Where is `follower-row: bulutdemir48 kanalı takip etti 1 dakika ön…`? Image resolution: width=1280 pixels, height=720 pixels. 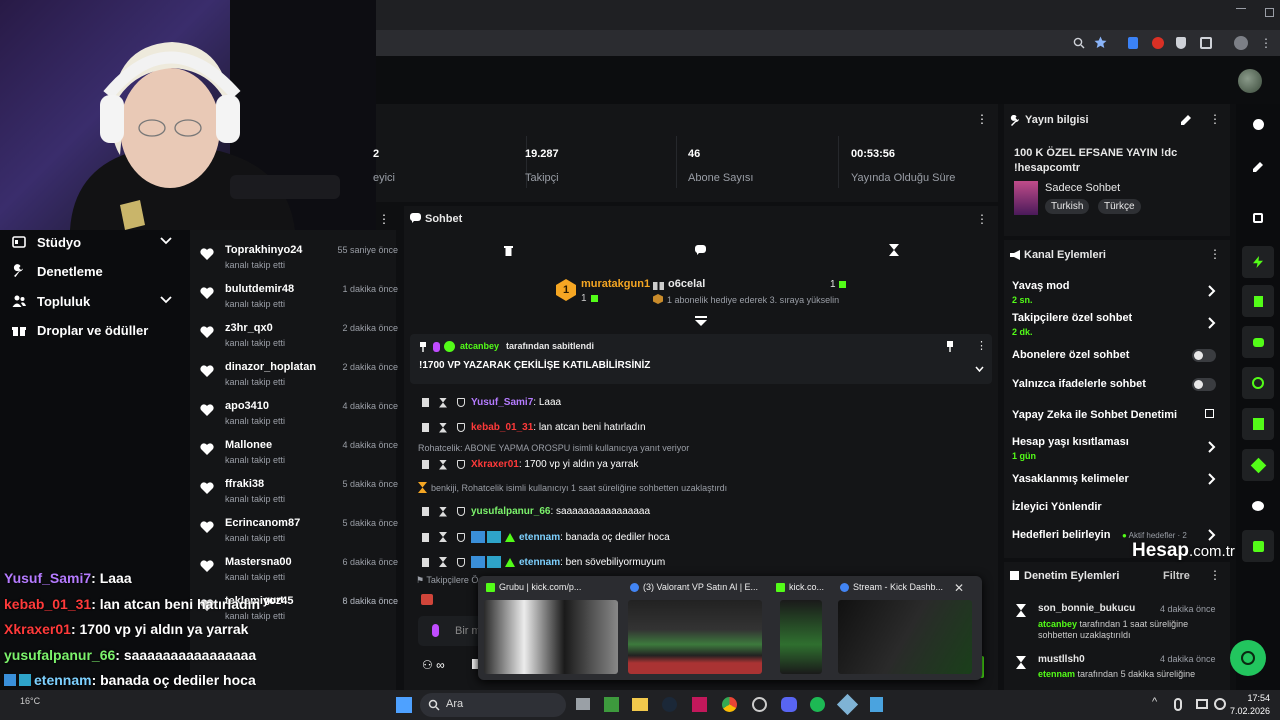
follower-row: bulutdemir48 kanalı takip etti 1 dakika ön… is located at coordinates (299, 300).